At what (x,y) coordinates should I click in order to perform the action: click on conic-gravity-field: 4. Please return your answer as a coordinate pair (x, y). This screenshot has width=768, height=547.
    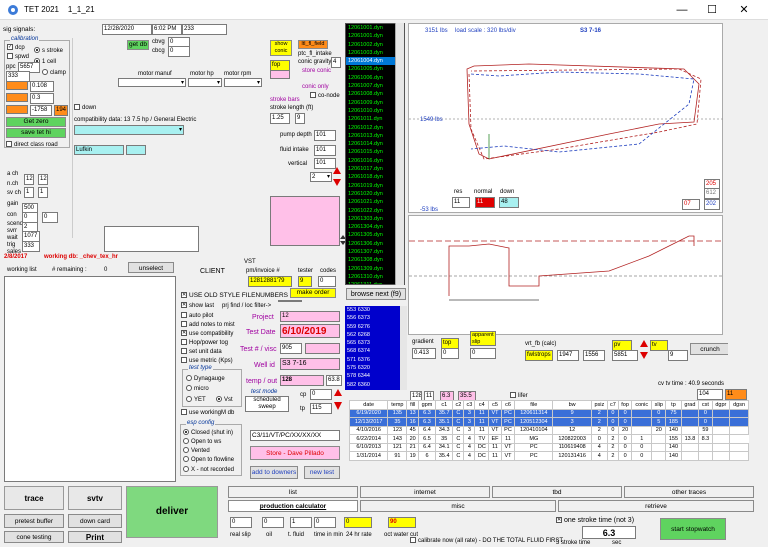
    Looking at the image, I should click on (336, 62).